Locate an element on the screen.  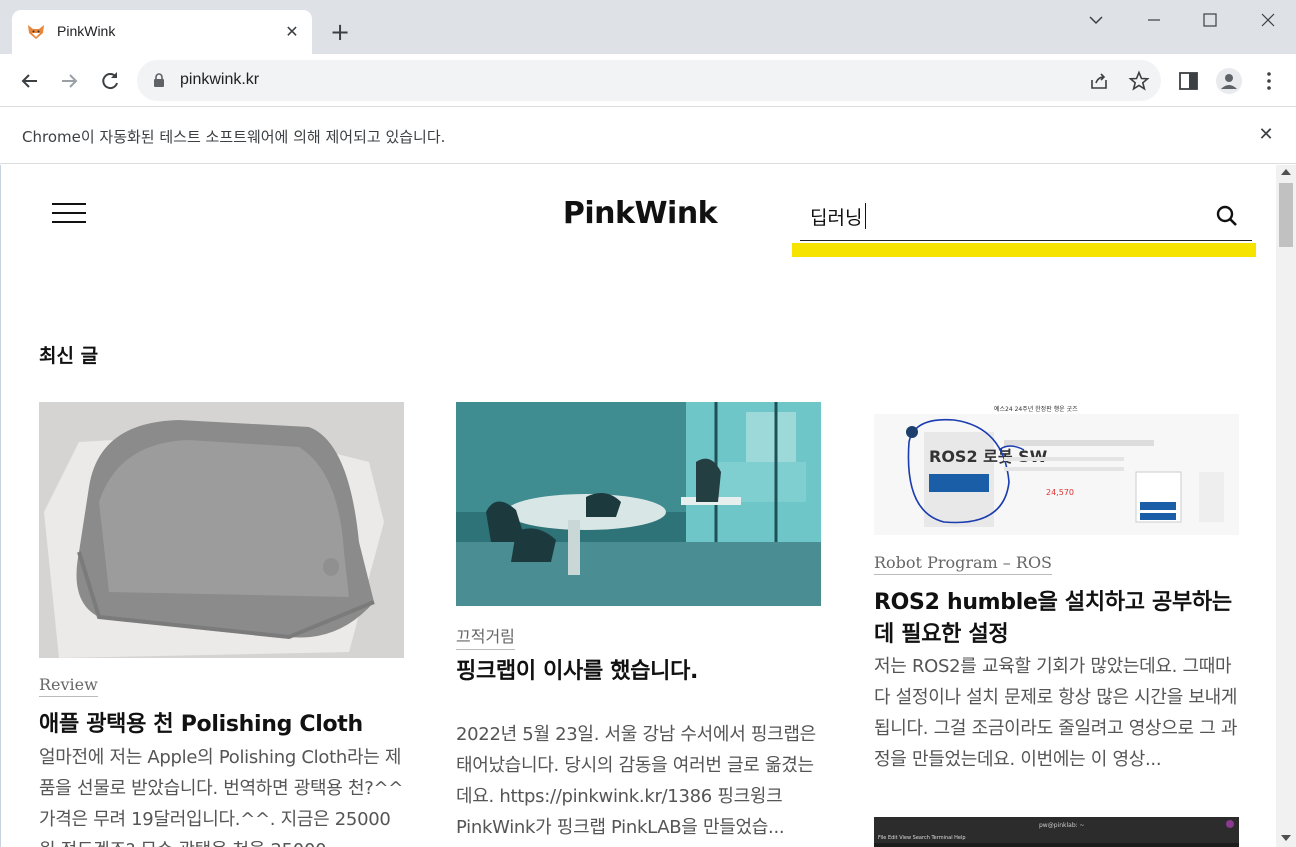
post-title: 핑크랩이 이사를 했습니다. is located at coordinates (641, 672).